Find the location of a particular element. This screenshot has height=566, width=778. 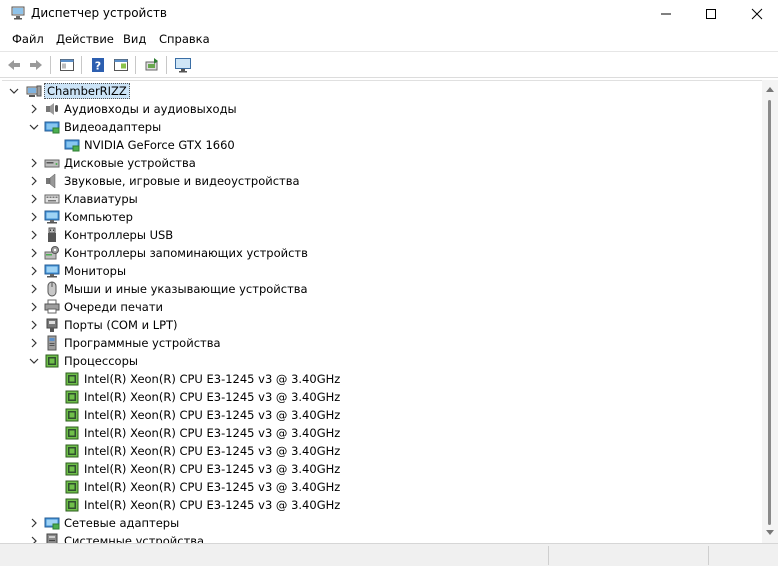

tree-category: Клавиатуры is located at coordinates (372, 199).